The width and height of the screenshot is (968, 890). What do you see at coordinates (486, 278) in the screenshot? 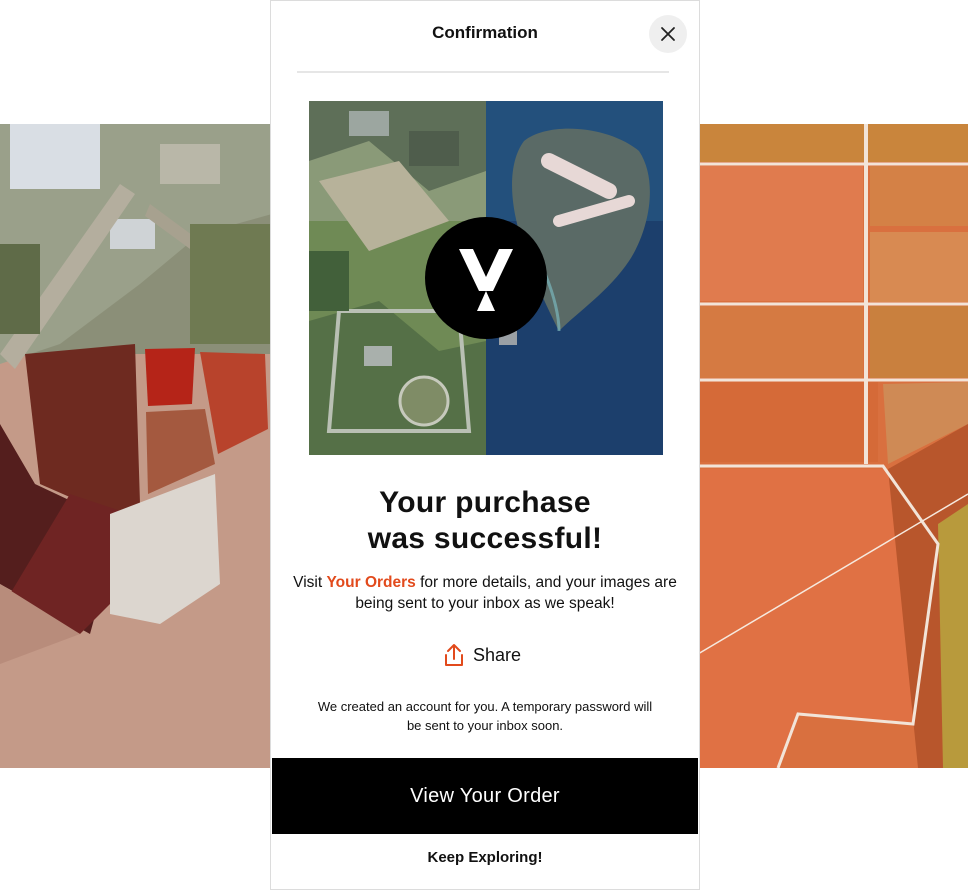
I see `hero-image` at bounding box center [486, 278].